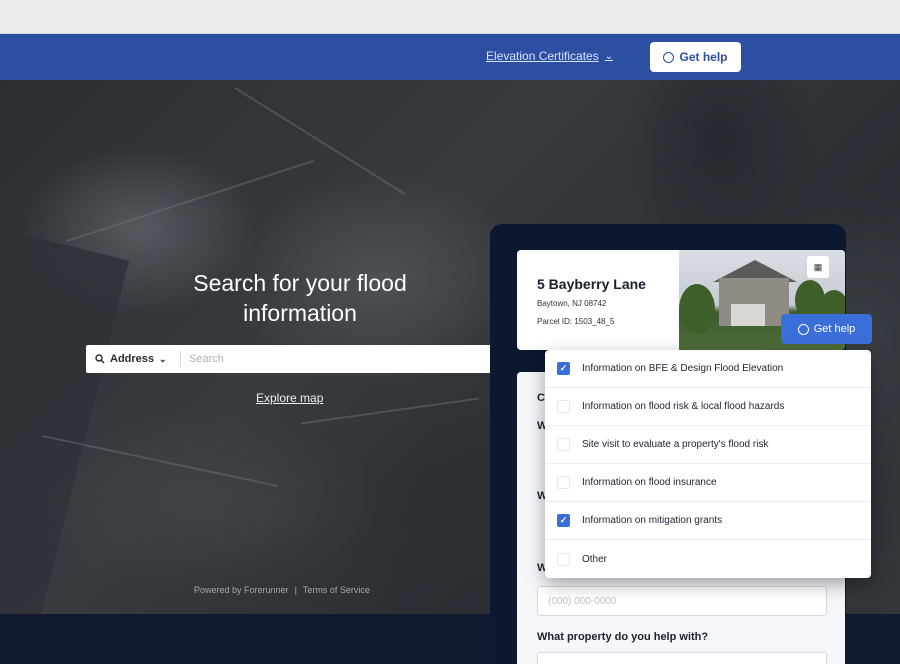 The height and width of the screenshot is (664, 900). What do you see at coordinates (649, 482) in the screenshot?
I see `menu-item-label: Information on flood insurance` at bounding box center [649, 482].